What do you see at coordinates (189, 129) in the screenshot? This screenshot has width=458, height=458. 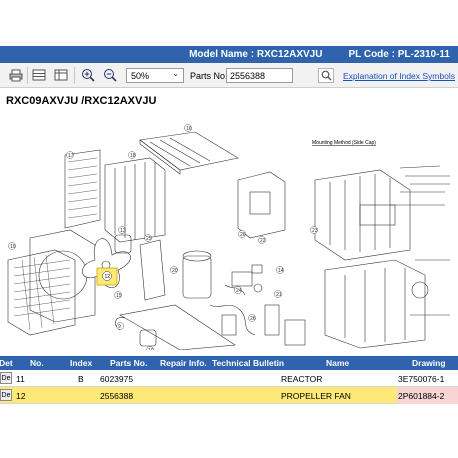 I see `svg-text: 16` at bounding box center [189, 129].